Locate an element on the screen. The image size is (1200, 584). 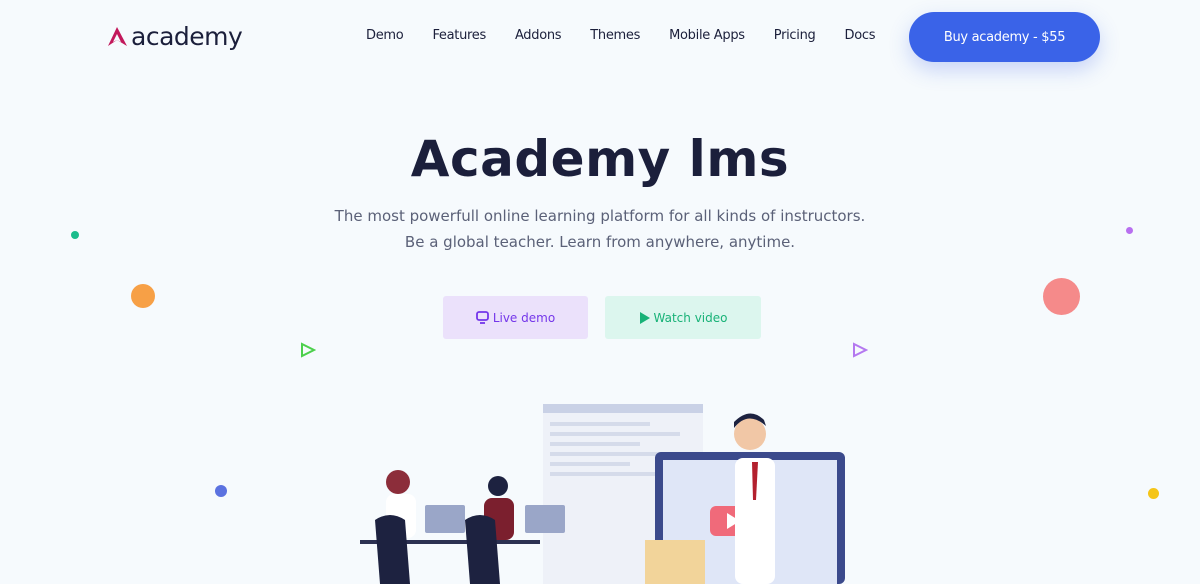
nav-docs: Docs is located at coordinates (859, 35).